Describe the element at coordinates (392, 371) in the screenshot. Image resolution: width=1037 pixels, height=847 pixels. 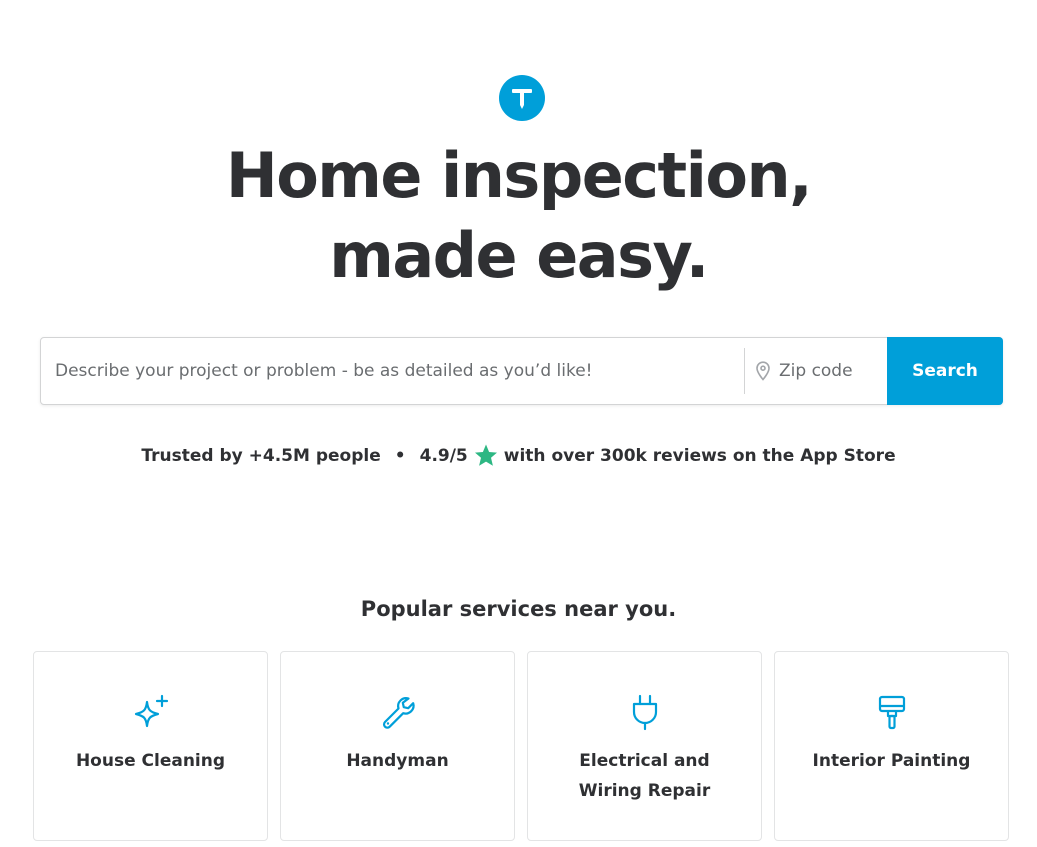
I see `project-search-input` at that location.